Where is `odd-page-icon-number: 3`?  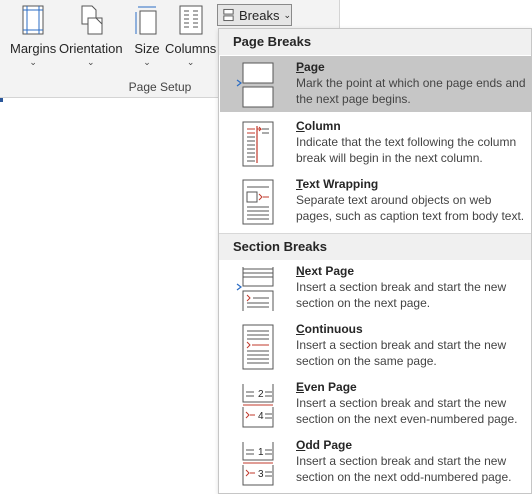
odd-page-icon-number: 3 is located at coordinates (261, 474).